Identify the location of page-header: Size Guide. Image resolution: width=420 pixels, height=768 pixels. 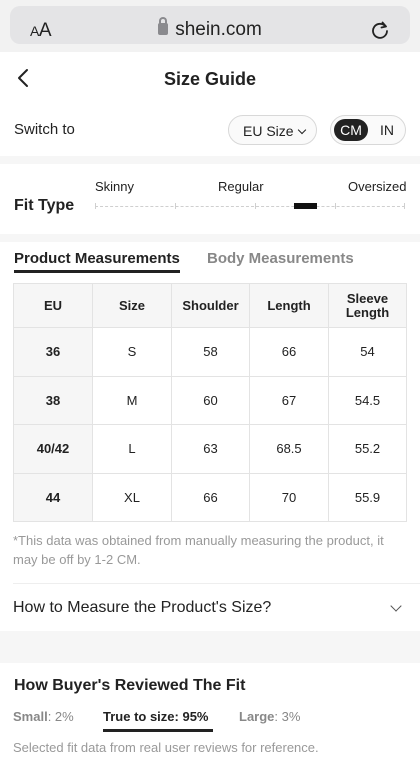
(210, 78).